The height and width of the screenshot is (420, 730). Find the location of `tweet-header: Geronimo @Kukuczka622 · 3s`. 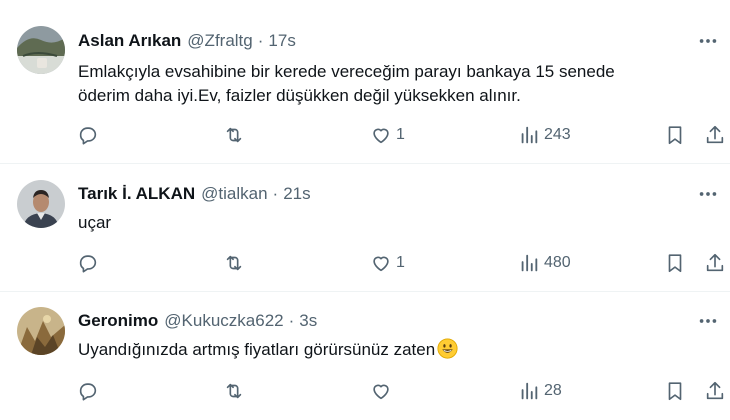

tweet-header: Geronimo @Kukuczka622 · 3s is located at coordinates (197, 321).